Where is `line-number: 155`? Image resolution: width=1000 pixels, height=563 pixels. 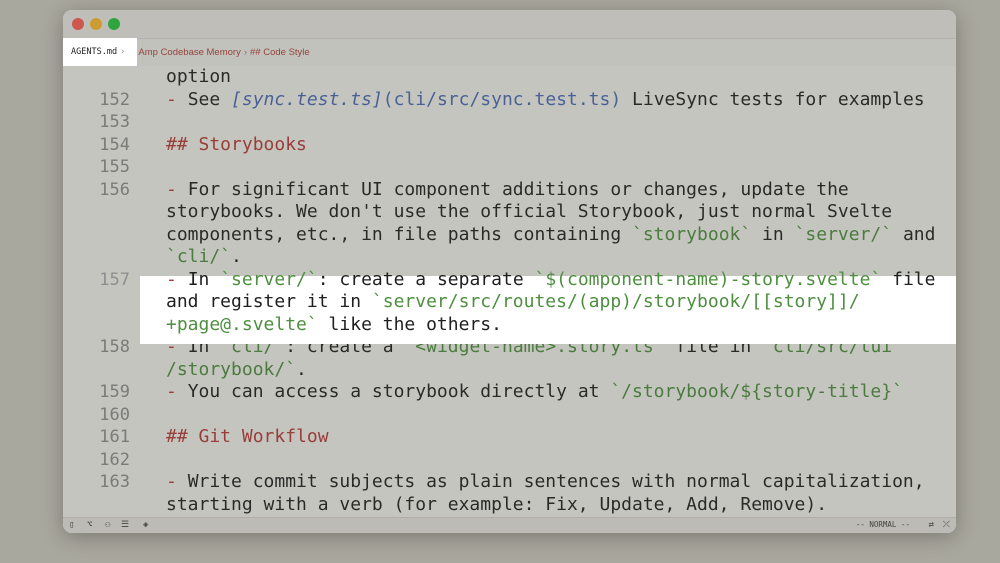
line-number: 155 is located at coordinates (114, 167).